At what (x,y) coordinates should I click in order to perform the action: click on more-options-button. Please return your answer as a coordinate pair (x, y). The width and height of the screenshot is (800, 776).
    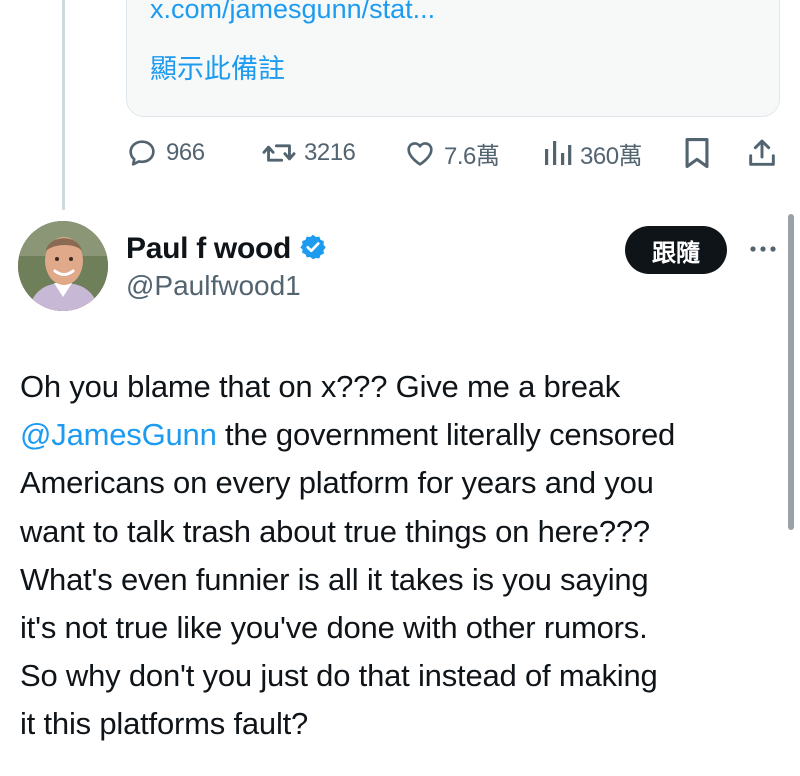
    Looking at the image, I should click on (763, 249).